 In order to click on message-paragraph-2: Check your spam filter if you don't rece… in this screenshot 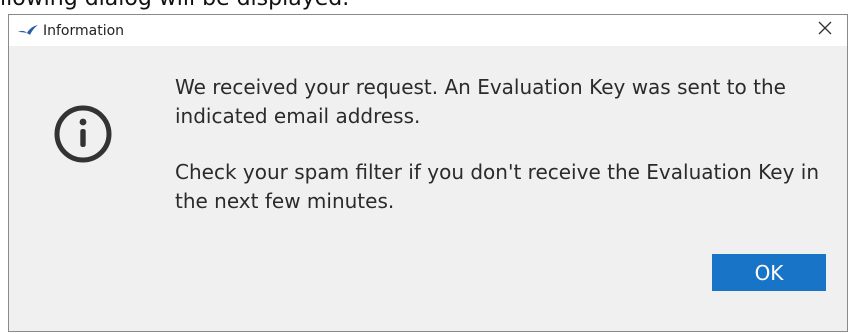, I will do `click(497, 186)`.